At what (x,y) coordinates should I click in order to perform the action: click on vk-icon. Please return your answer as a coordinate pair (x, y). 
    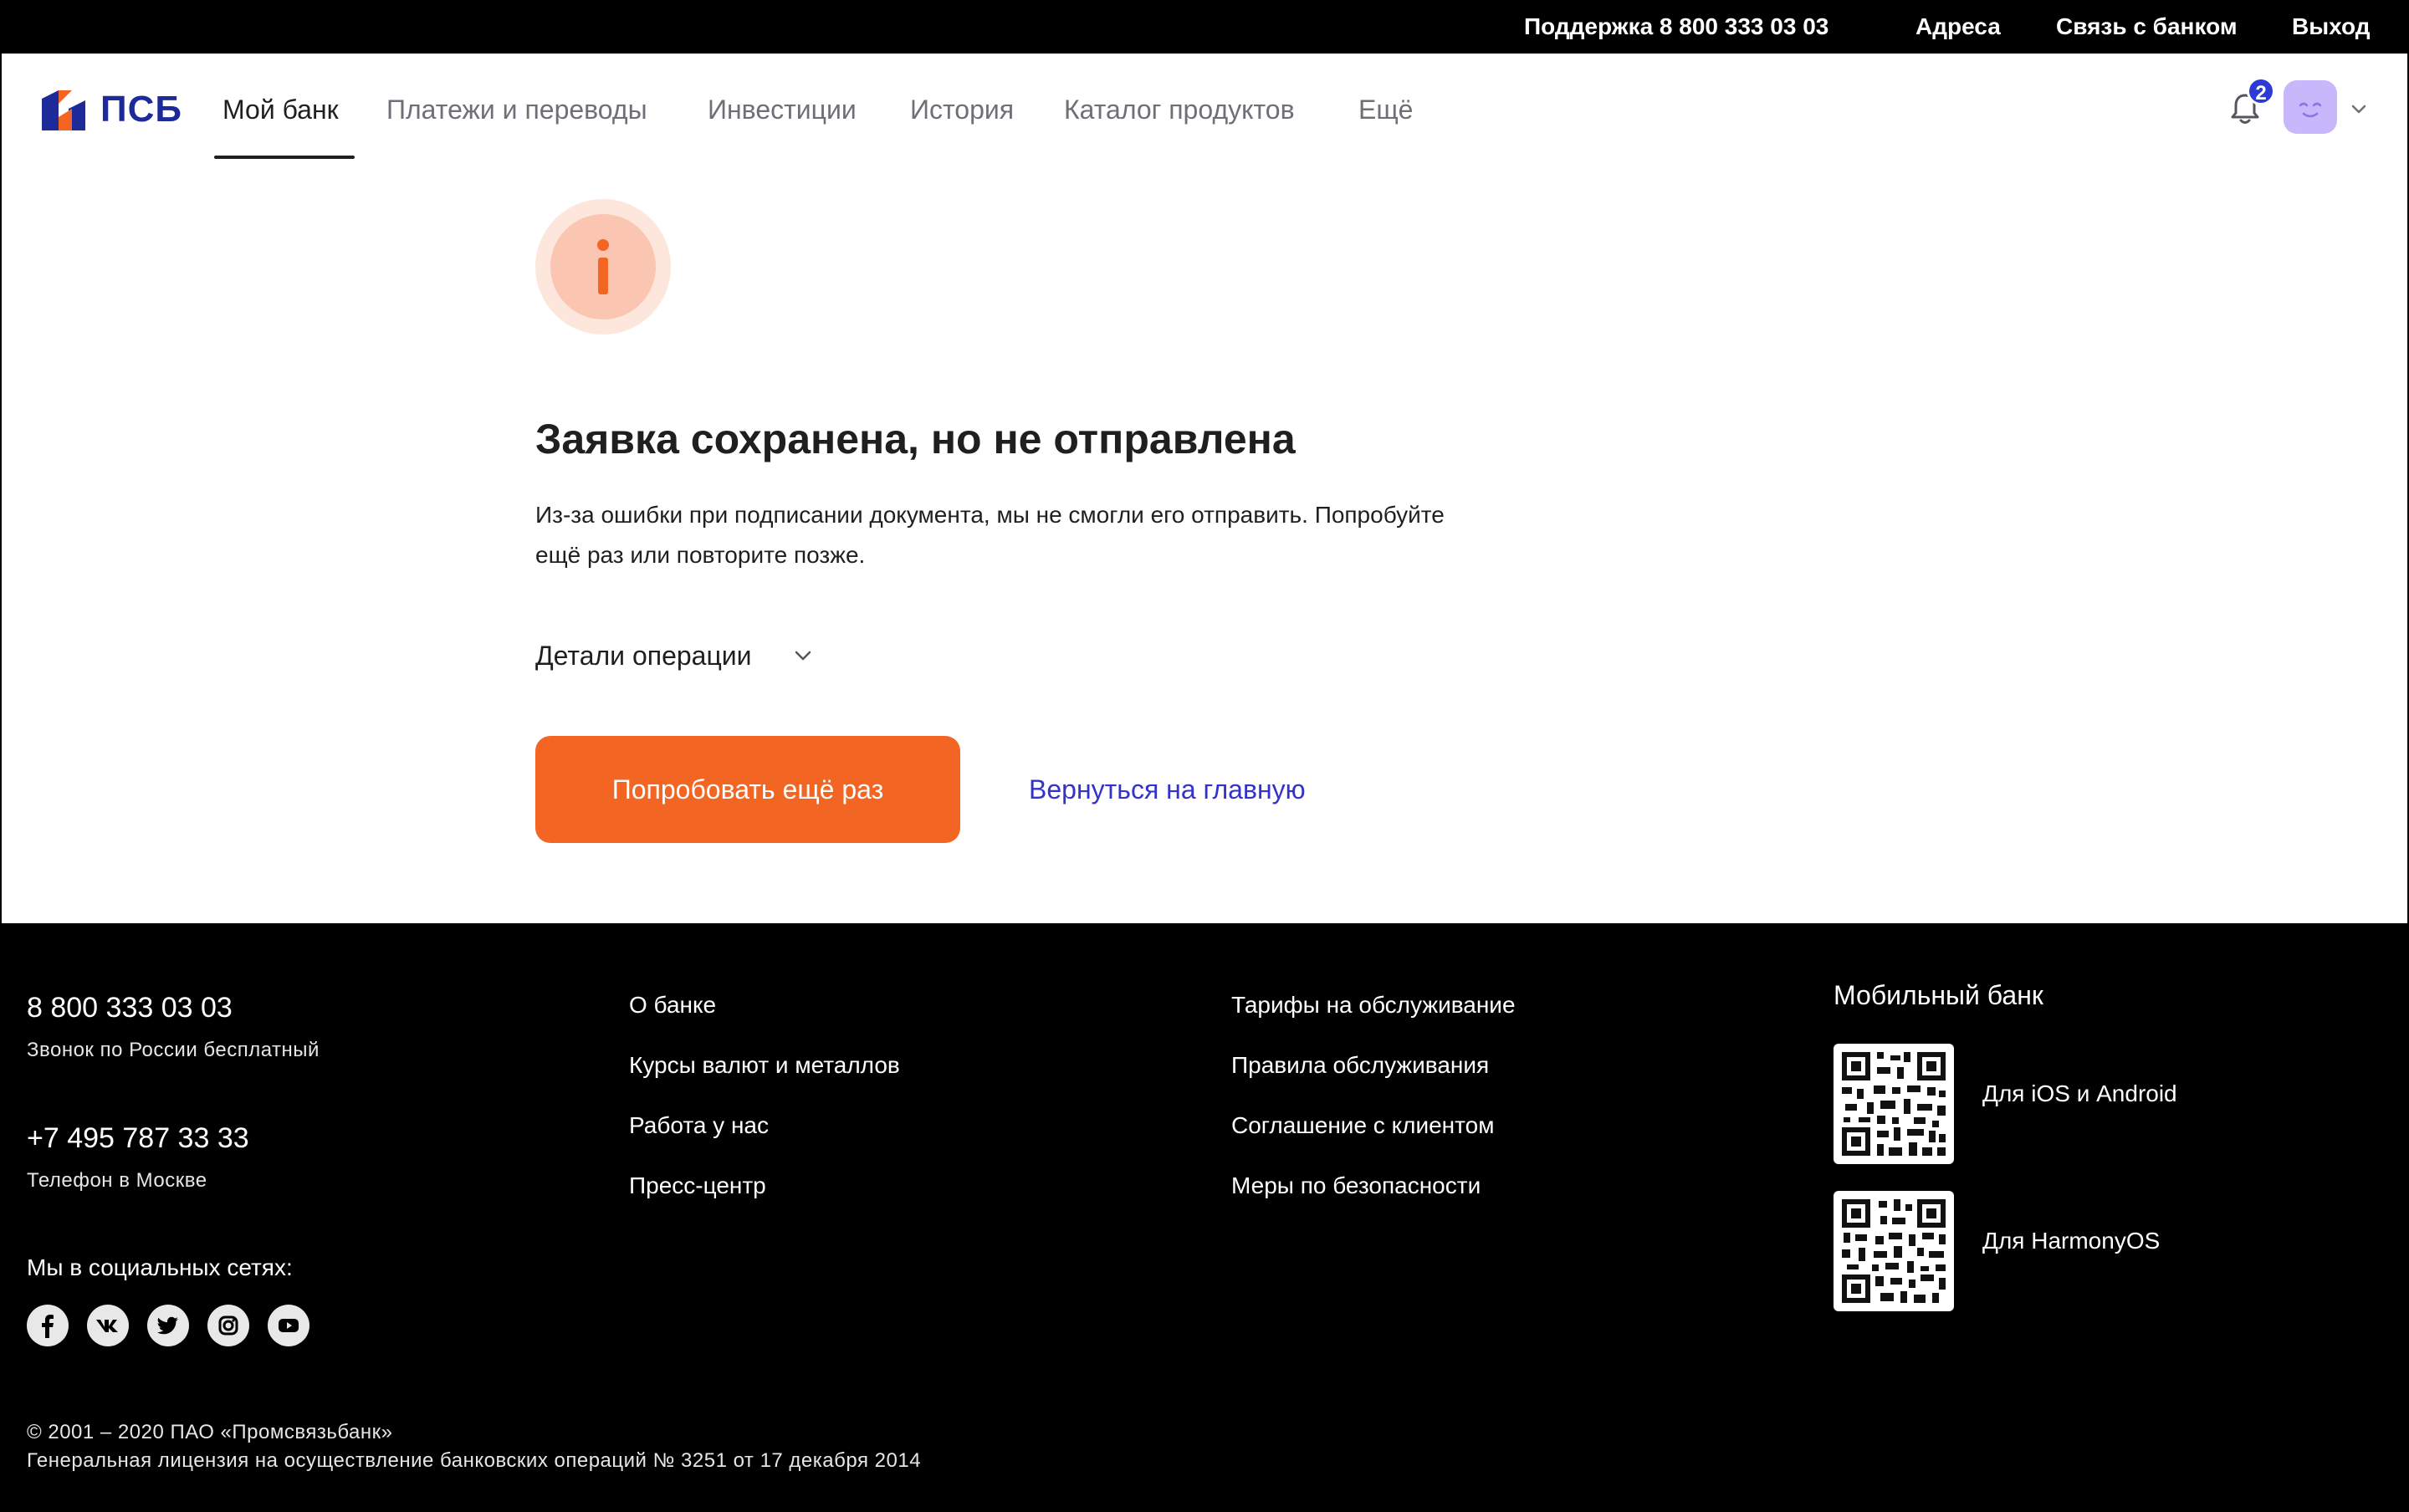
    Looking at the image, I should click on (108, 1325).